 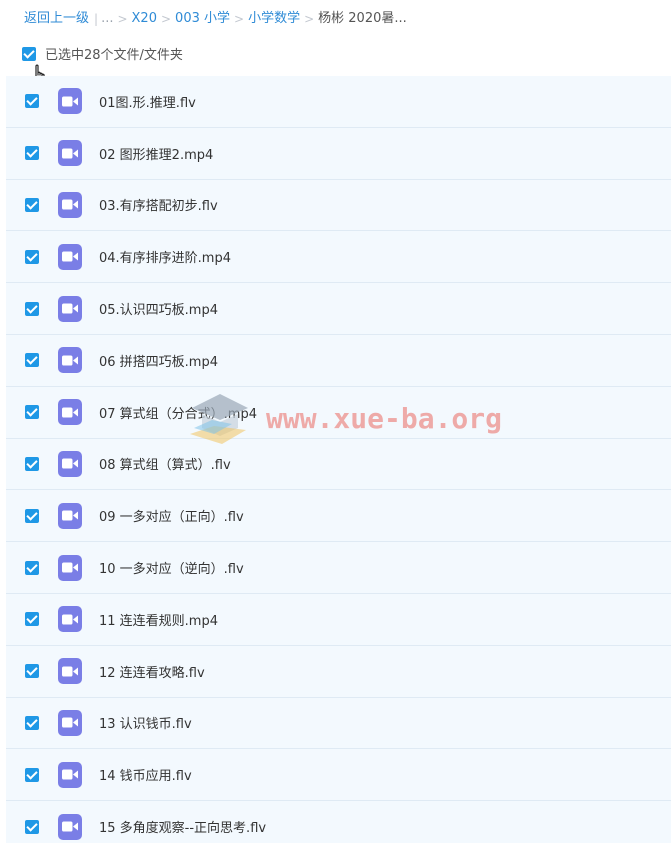 I want to click on file-name: 05.认识四巧板.mp4, so click(x=158, y=308).